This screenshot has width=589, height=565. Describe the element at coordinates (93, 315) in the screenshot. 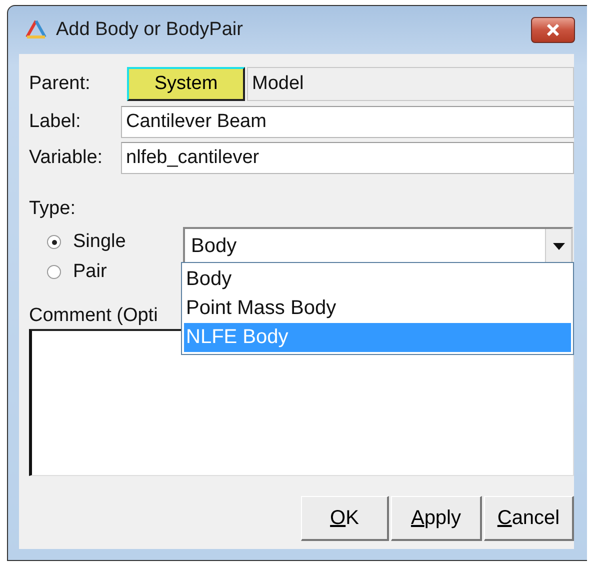

I see `comment-label: Comment (Opti` at that location.